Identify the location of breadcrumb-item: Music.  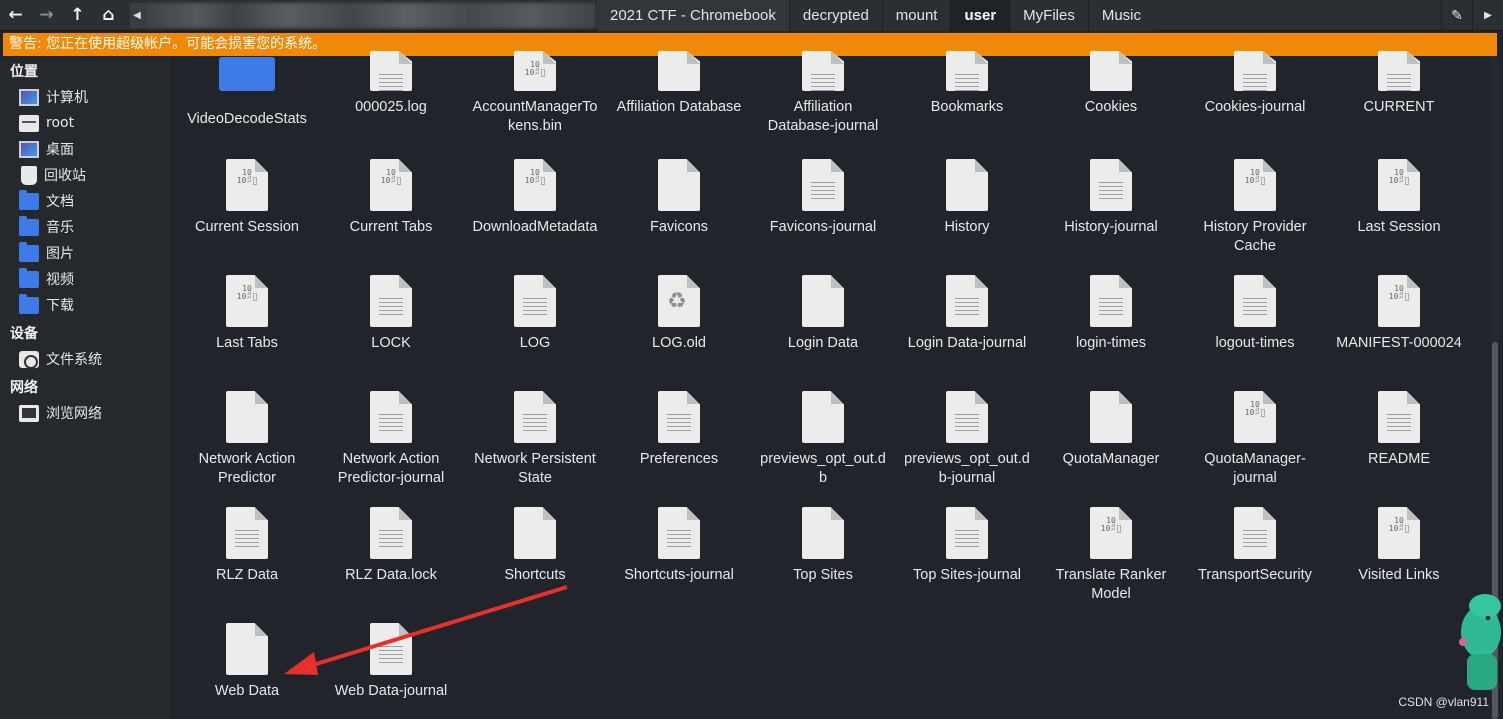
(1121, 15).